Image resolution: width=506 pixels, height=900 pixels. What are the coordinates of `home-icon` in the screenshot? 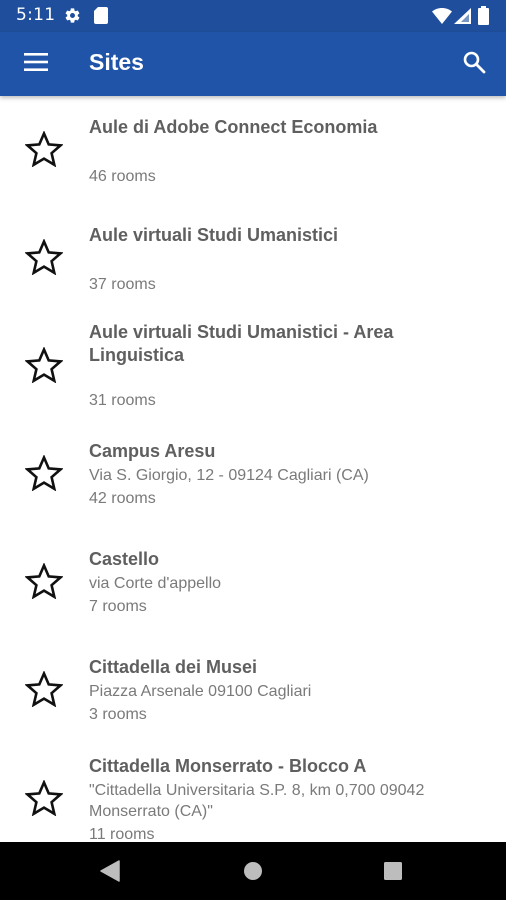 It's located at (253, 873).